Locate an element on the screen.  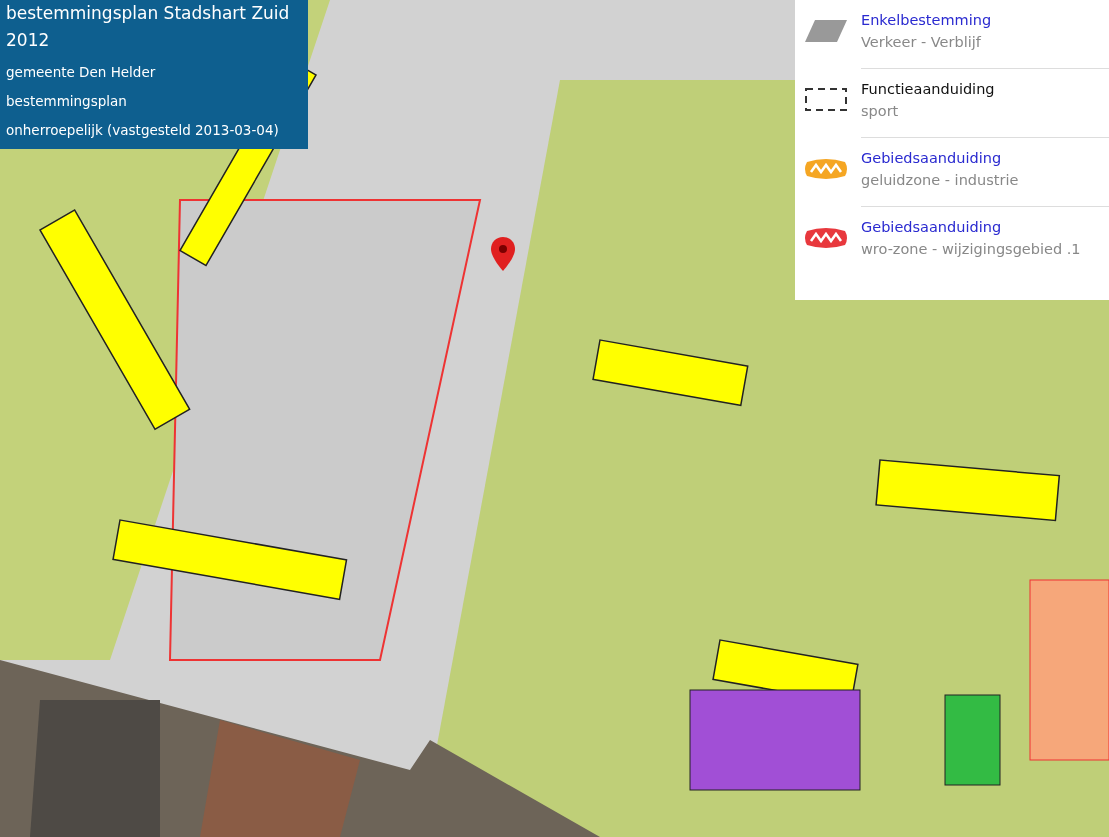
legend-title: Functieaanduiding is located at coordinates (928, 89).